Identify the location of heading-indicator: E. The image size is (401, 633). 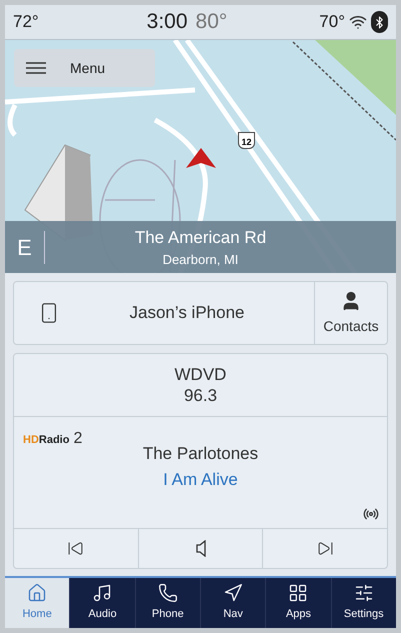
(25, 247).